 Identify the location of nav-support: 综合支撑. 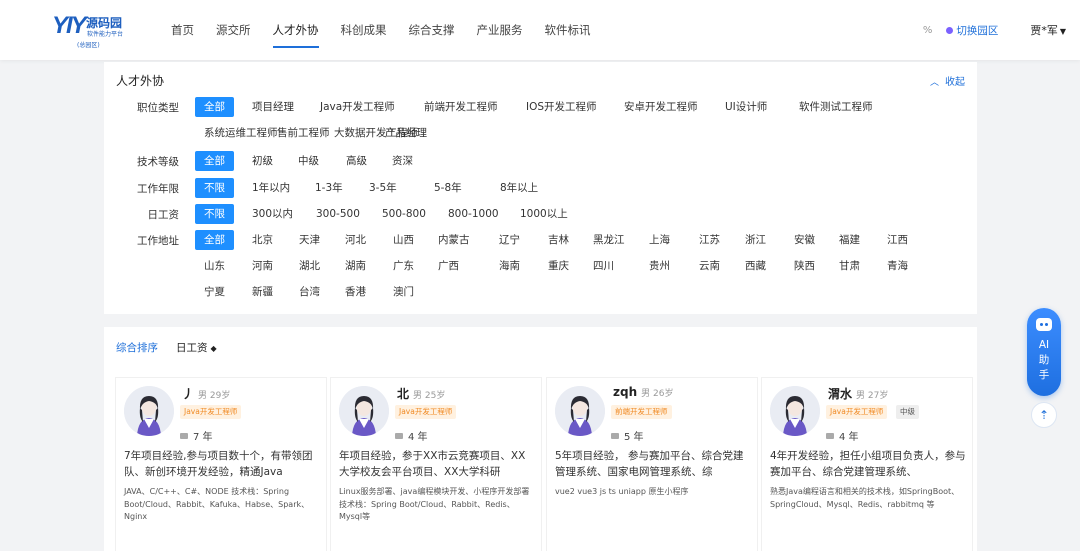
(432, 30).